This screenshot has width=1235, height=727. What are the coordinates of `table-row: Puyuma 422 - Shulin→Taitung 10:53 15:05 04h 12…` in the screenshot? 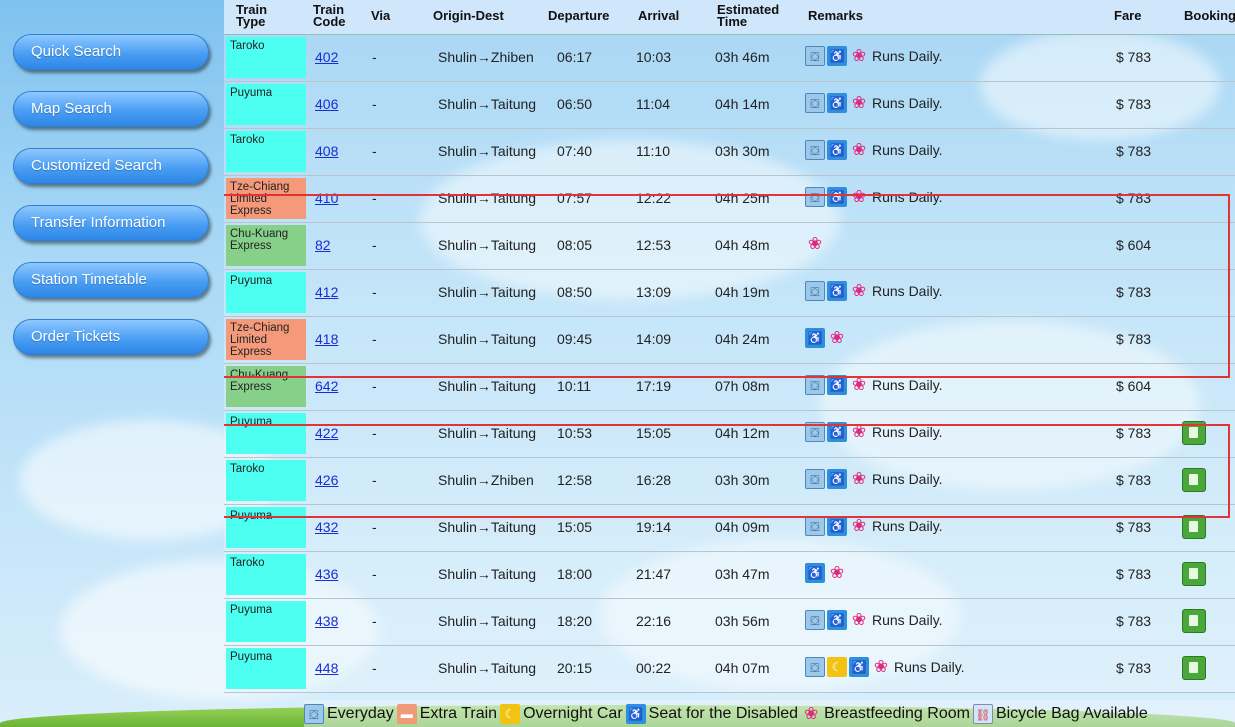 It's located at (729, 434).